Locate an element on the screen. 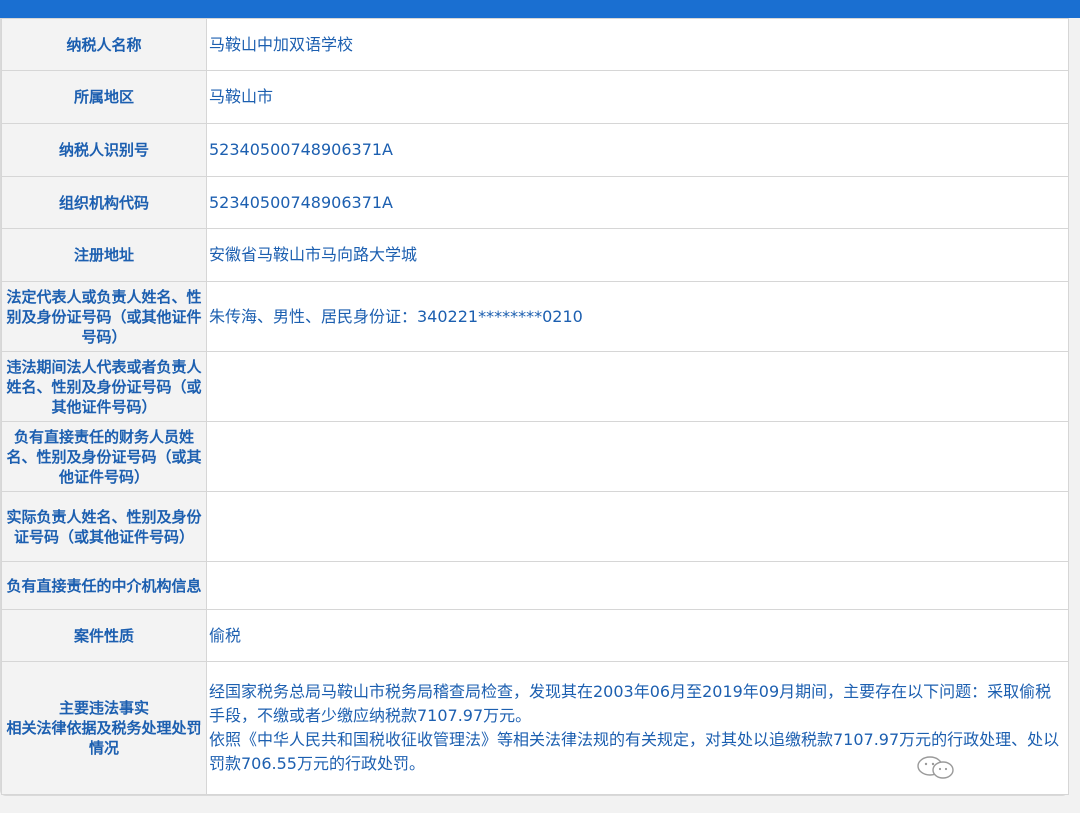 Image resolution: width=1080 pixels, height=813 pixels. table-row: 违法期间法人代表或者负责人姓名、性别及身份证号码（或其他证件号码） is located at coordinates (535, 386).